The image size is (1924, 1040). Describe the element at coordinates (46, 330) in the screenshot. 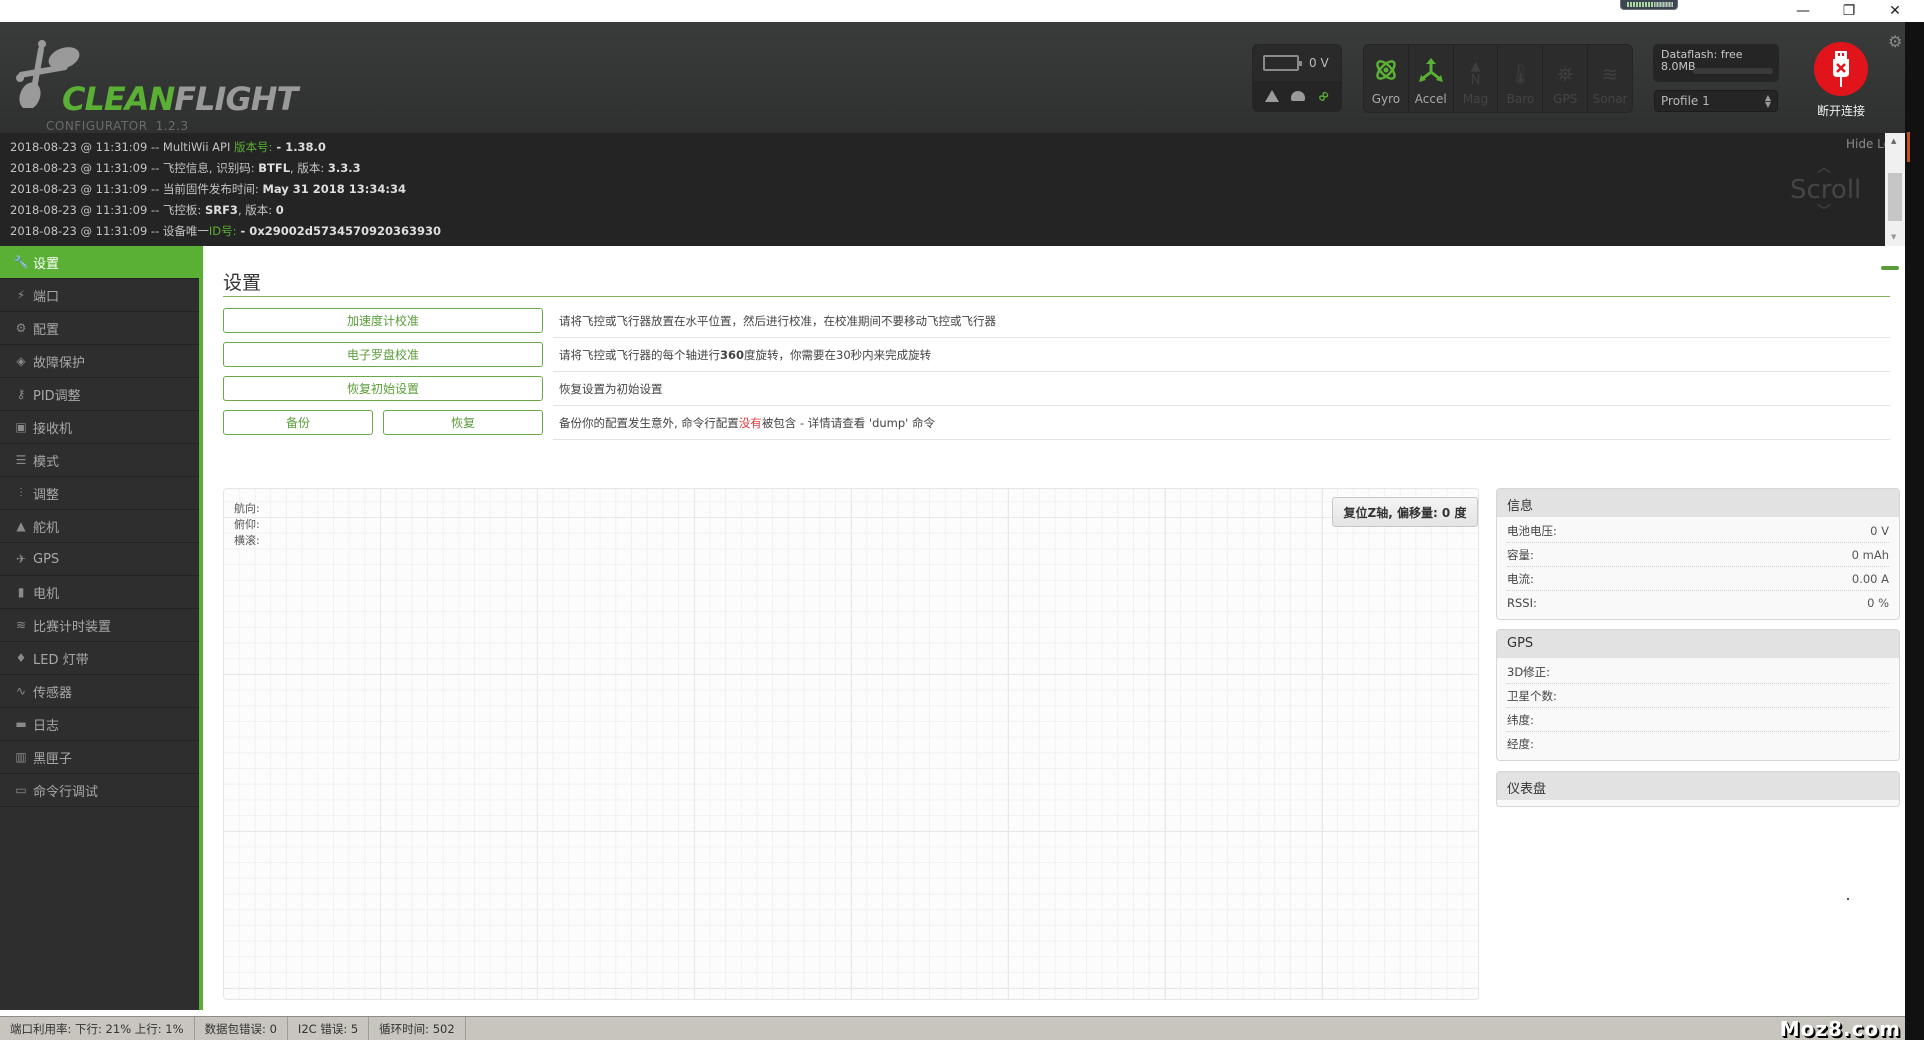

I see `sidebar-item-label: 配置` at that location.